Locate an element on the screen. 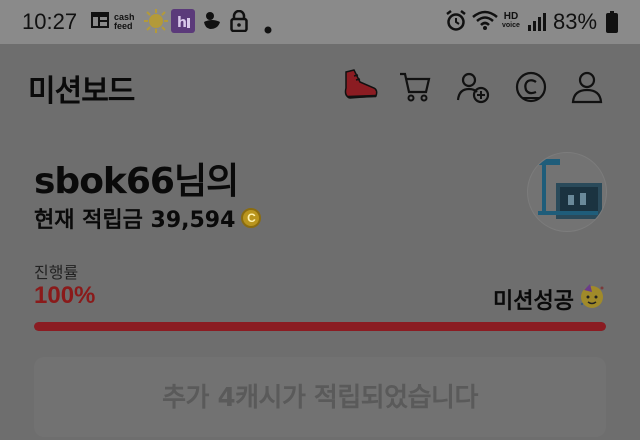 This screenshot has width=640, height=440. cart-icon is located at coordinates (415, 89).